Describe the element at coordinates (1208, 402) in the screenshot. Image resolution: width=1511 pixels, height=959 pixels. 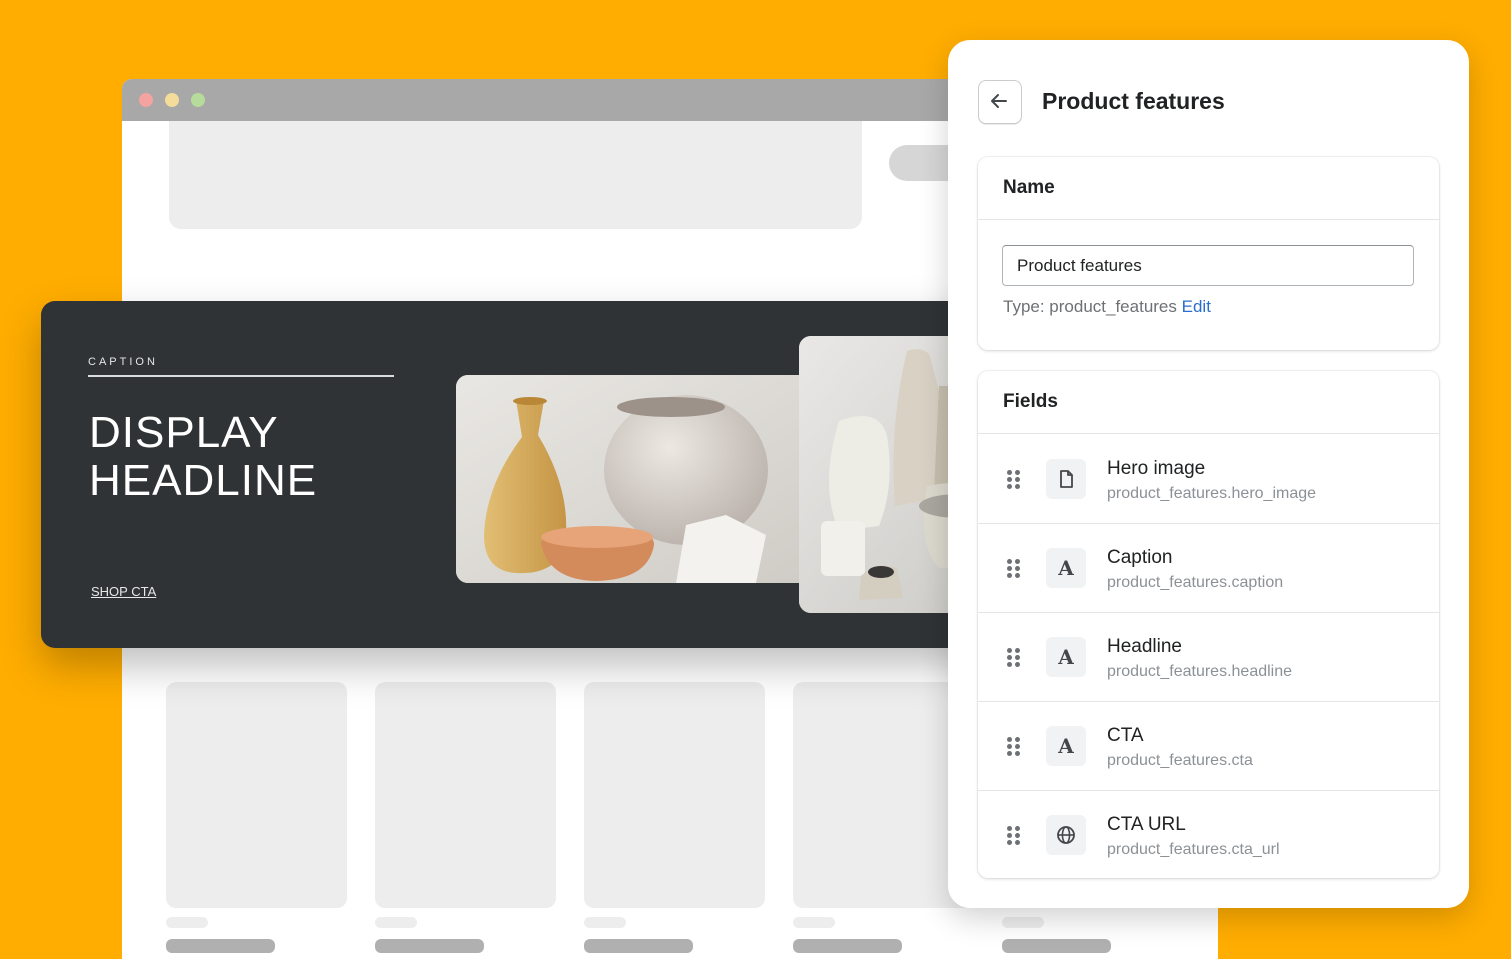
I see `fields-section-header: Fields` at that location.